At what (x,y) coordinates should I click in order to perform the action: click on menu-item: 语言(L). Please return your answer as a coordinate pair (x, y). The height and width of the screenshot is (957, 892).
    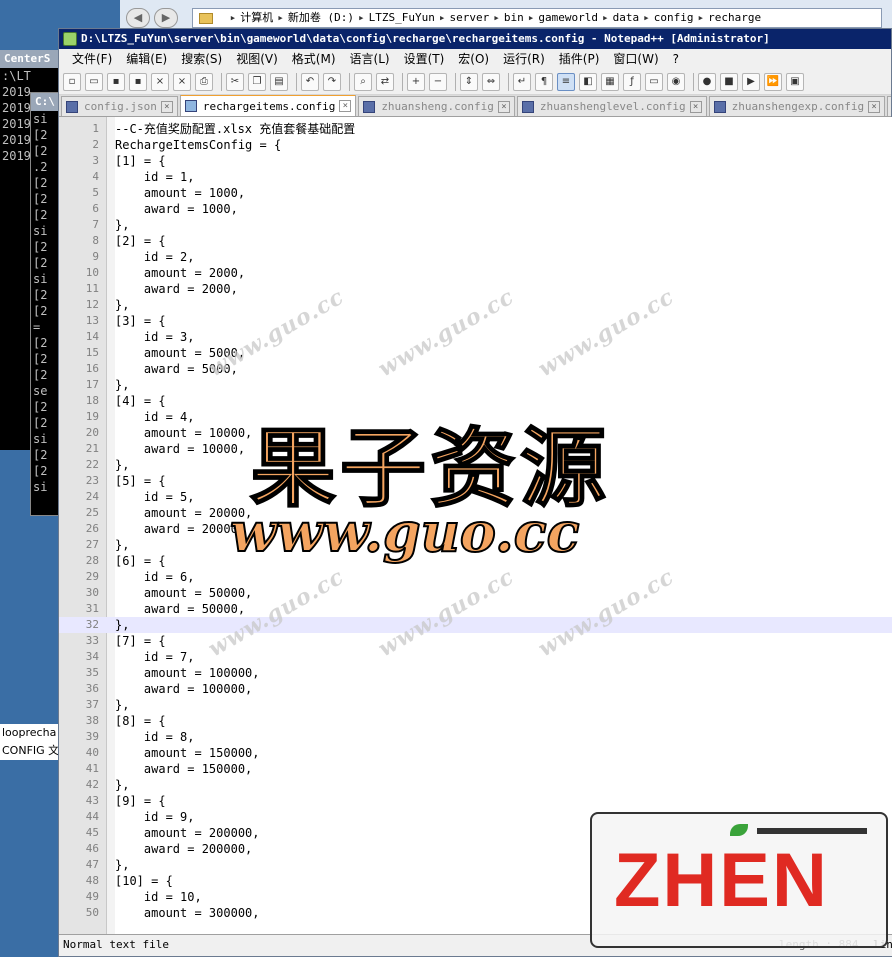
    Looking at the image, I should click on (370, 59).